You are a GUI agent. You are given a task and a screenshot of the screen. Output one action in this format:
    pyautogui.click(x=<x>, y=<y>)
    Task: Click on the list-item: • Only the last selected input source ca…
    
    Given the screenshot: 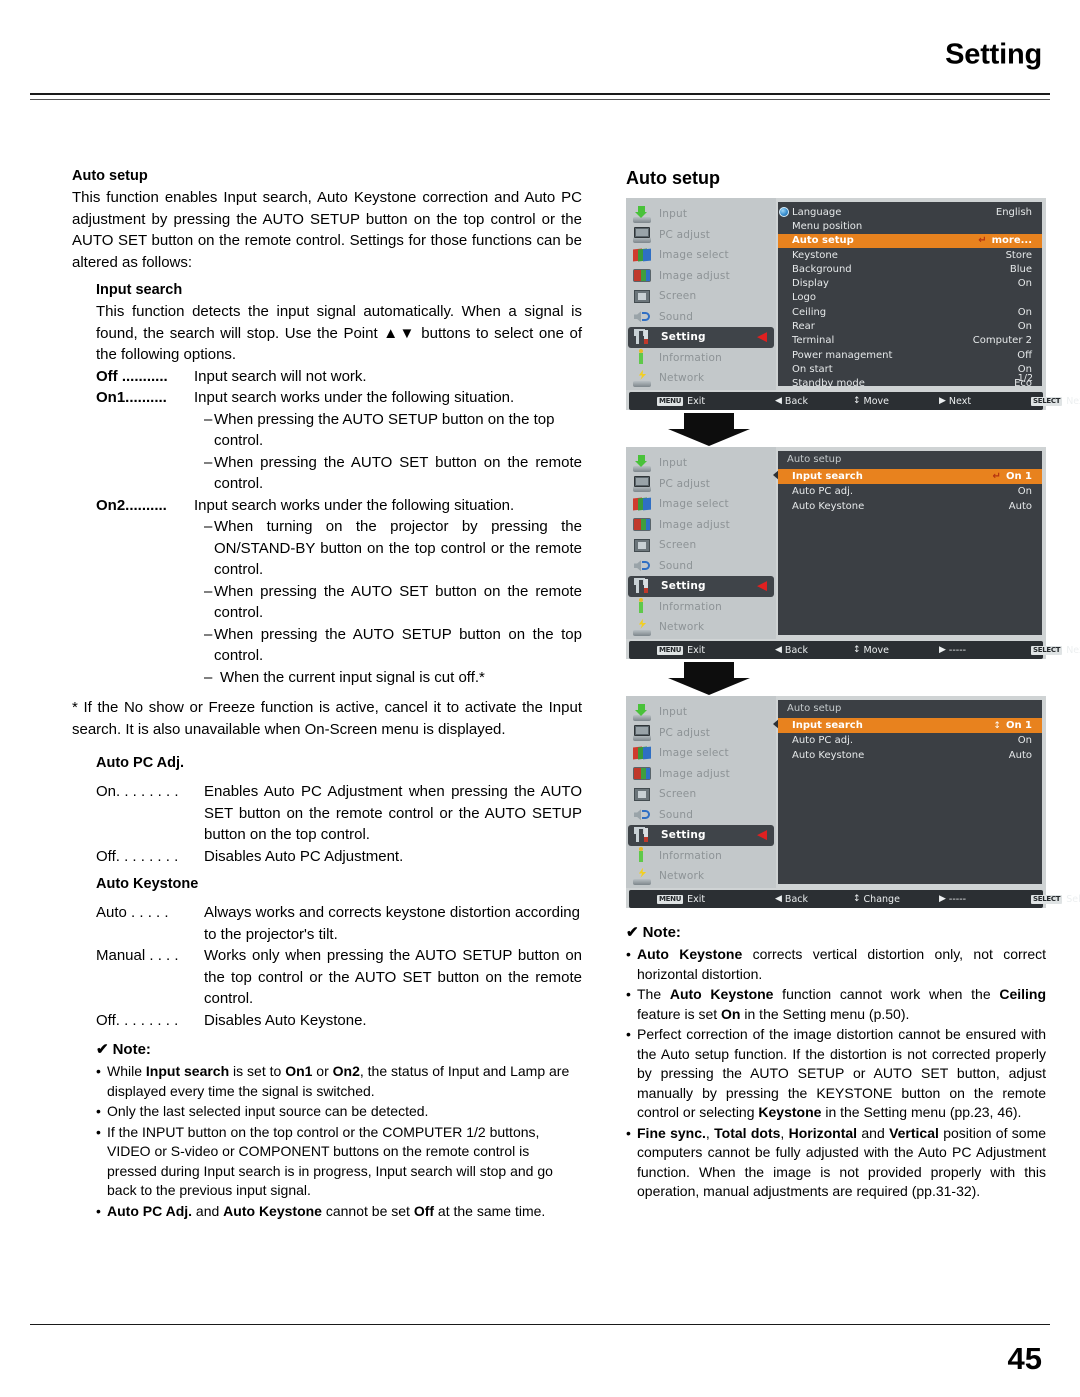 What is the action you would take?
    pyautogui.click(x=339, y=1112)
    